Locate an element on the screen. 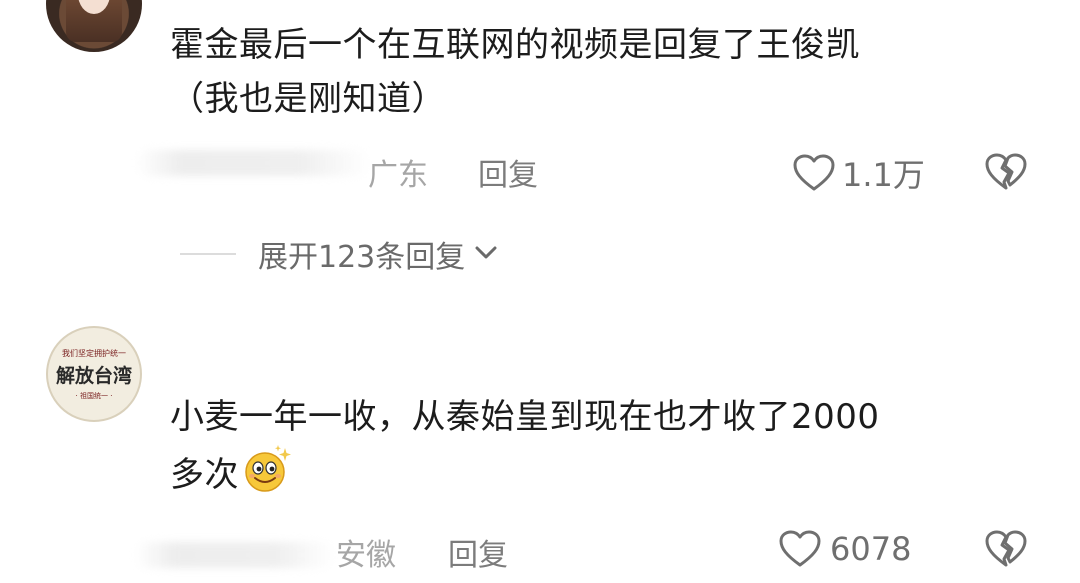 The width and height of the screenshot is (1080, 583). like-count: 6078 is located at coordinates (871, 549).